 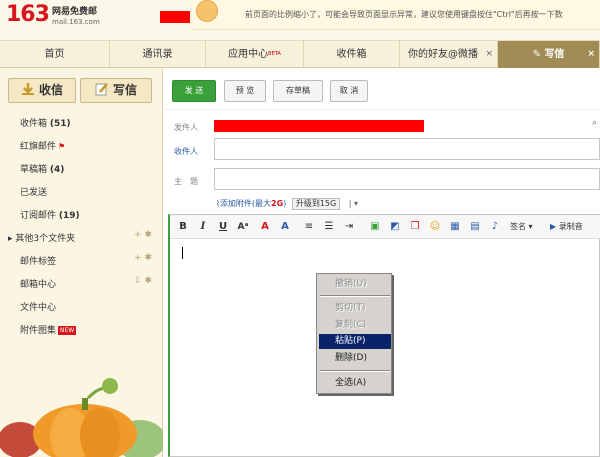 I want to click on sidebar-item-attachments: 附件图集 NEW, so click(x=48, y=329).